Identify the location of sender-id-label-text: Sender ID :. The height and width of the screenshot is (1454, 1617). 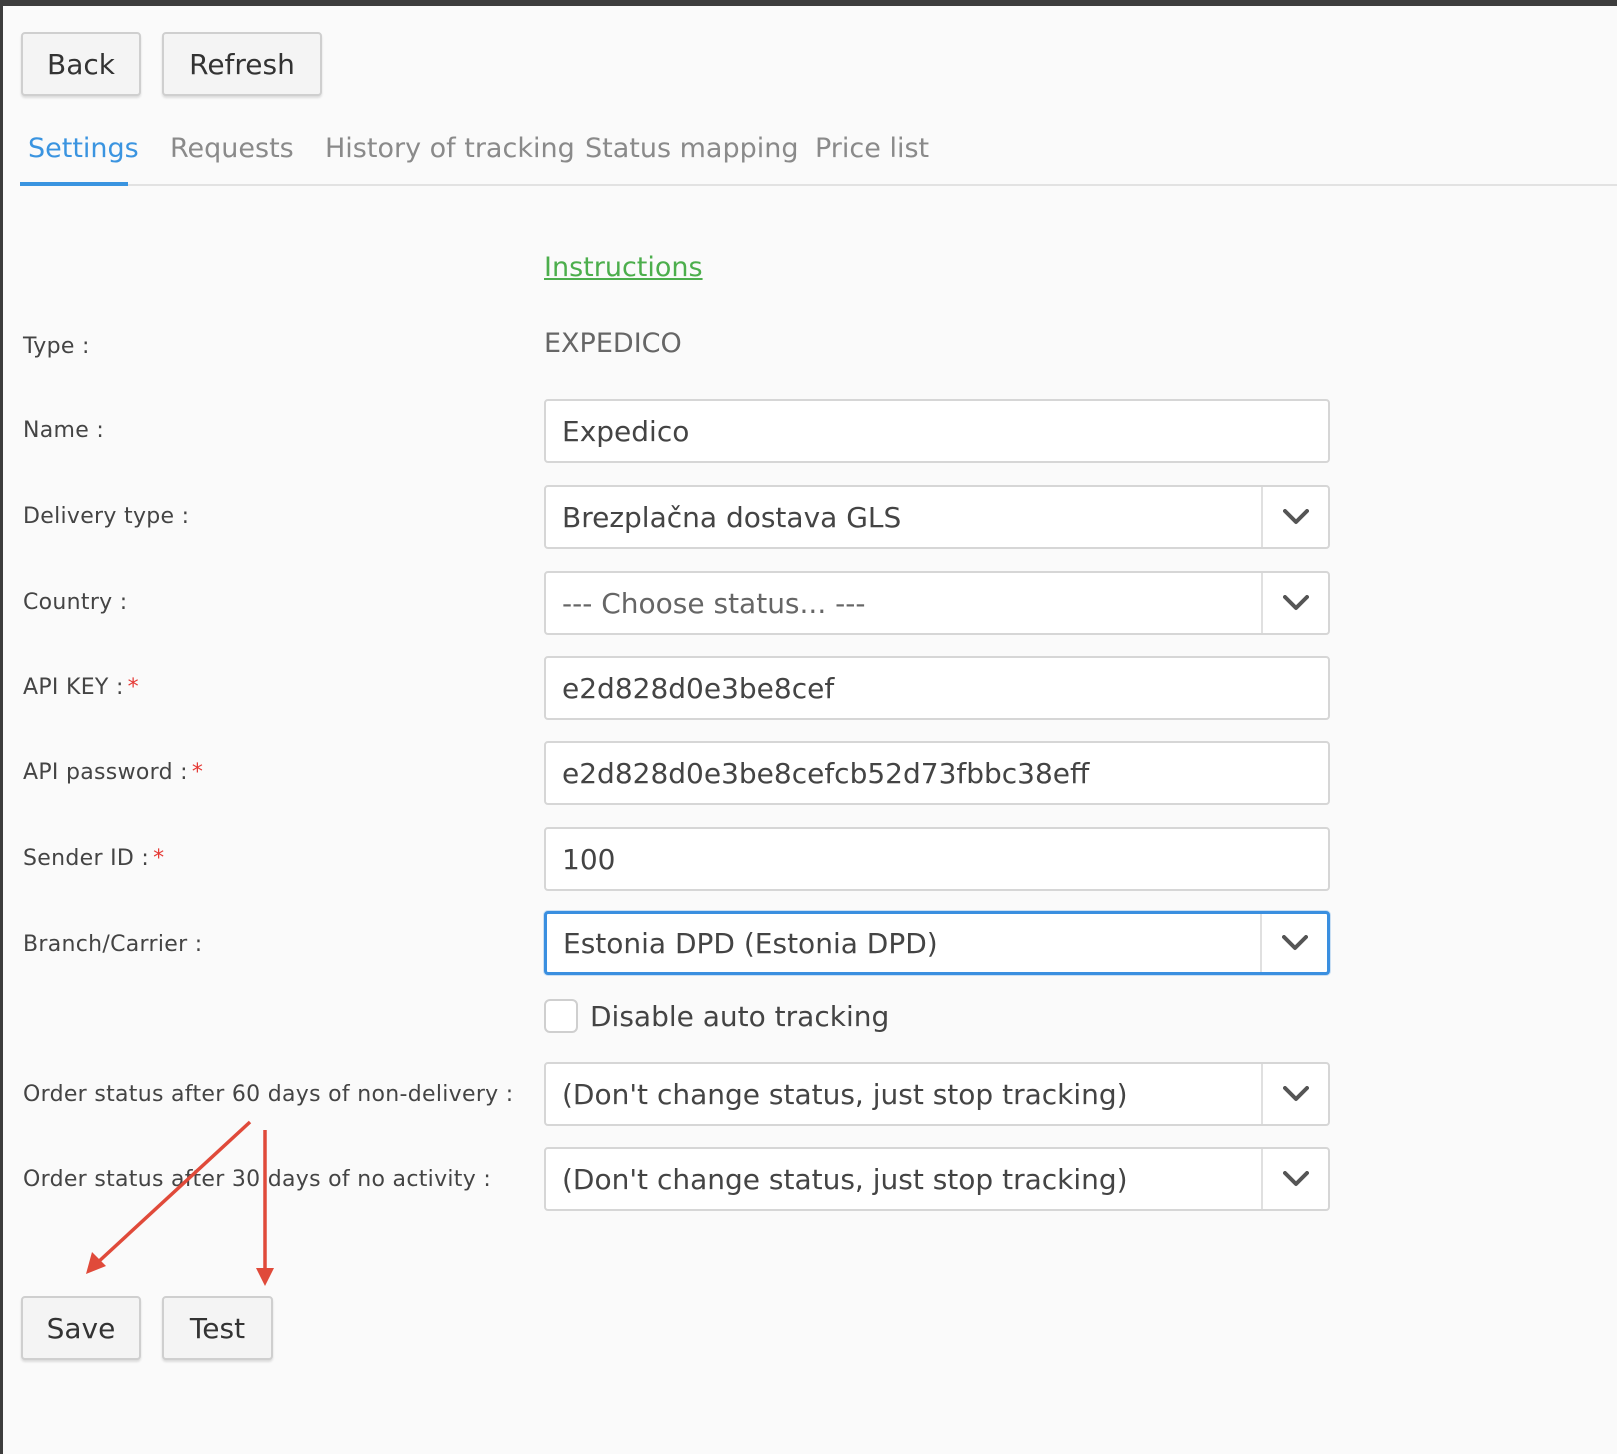
(86, 858).